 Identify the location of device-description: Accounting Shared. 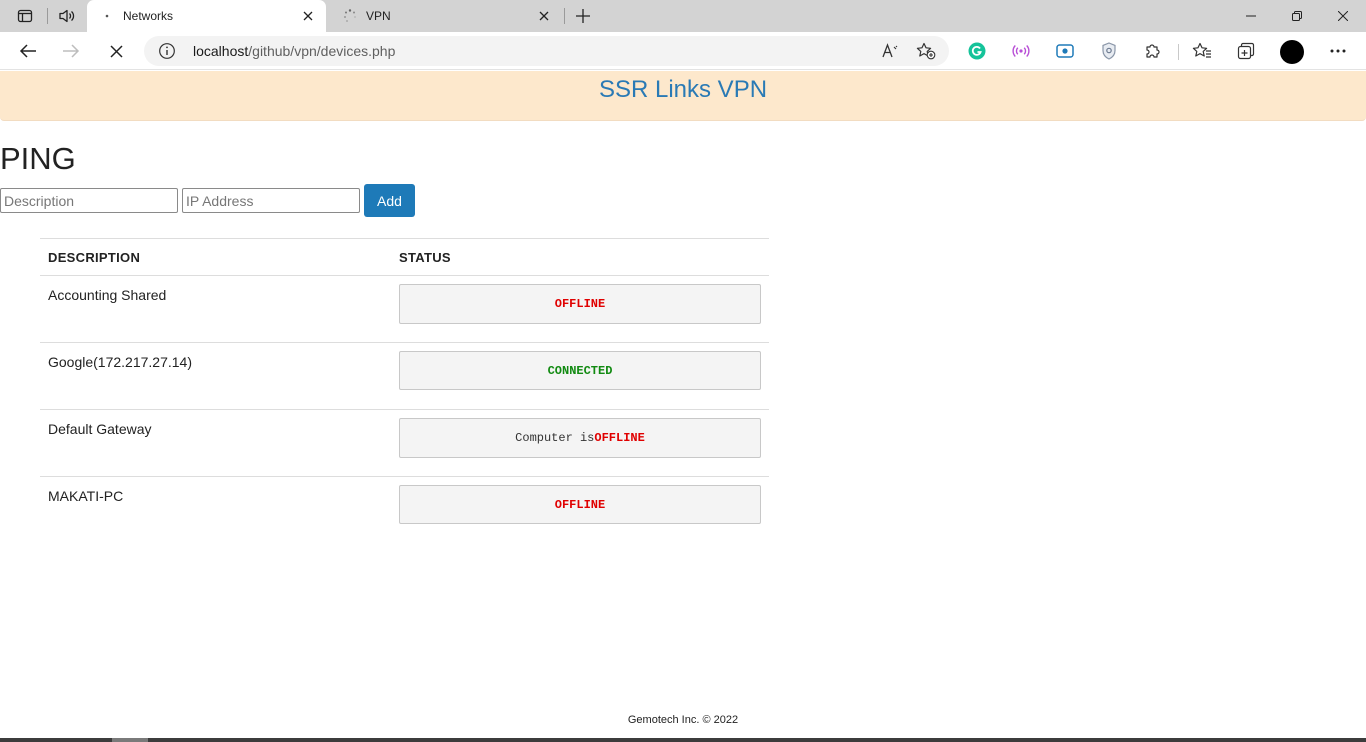
(215, 309).